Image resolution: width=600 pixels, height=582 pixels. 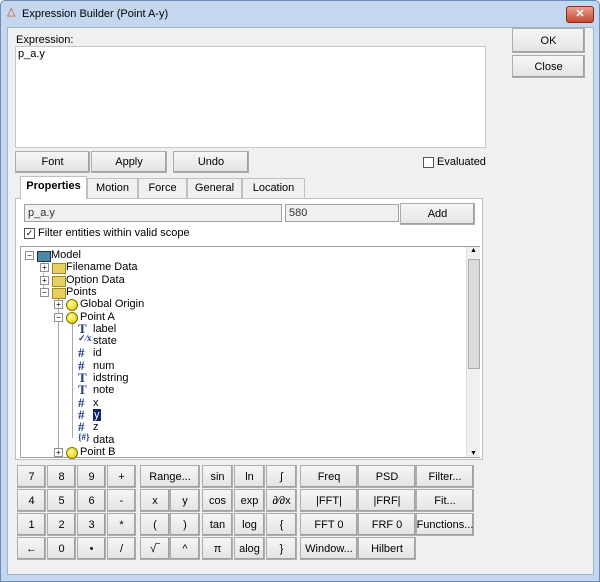 What do you see at coordinates (110, 378) in the screenshot?
I see `tree-item: idstring` at bounding box center [110, 378].